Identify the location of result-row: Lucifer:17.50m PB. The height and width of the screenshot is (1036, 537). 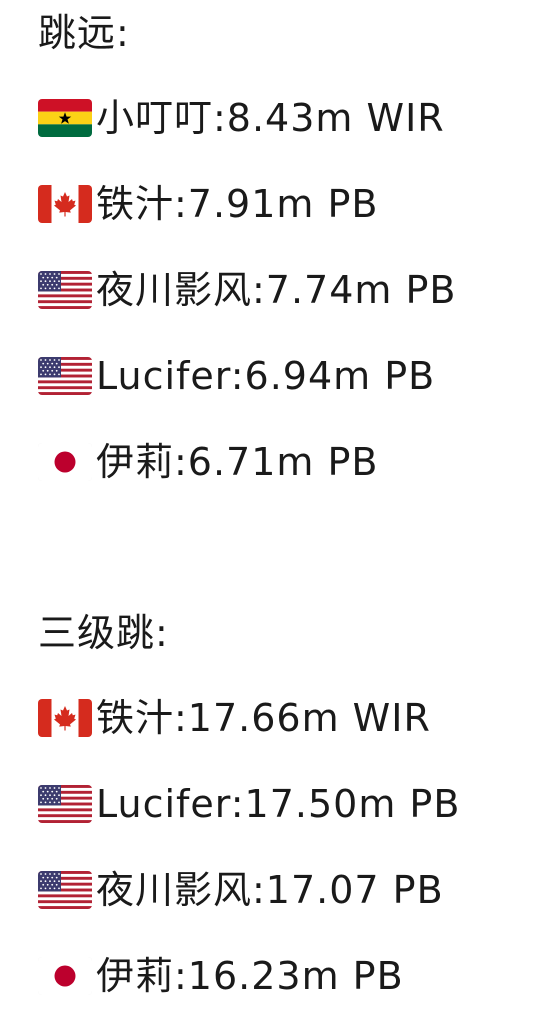
(249, 804).